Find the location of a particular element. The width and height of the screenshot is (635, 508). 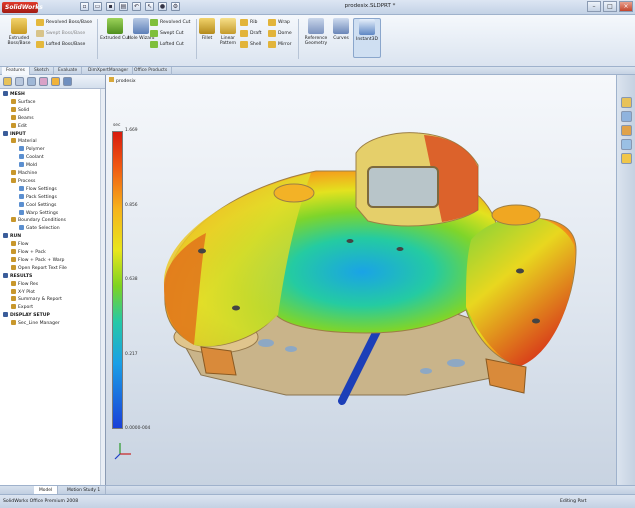

tree-item: Flow + Pack + Warp is located at coordinates (38, 260).